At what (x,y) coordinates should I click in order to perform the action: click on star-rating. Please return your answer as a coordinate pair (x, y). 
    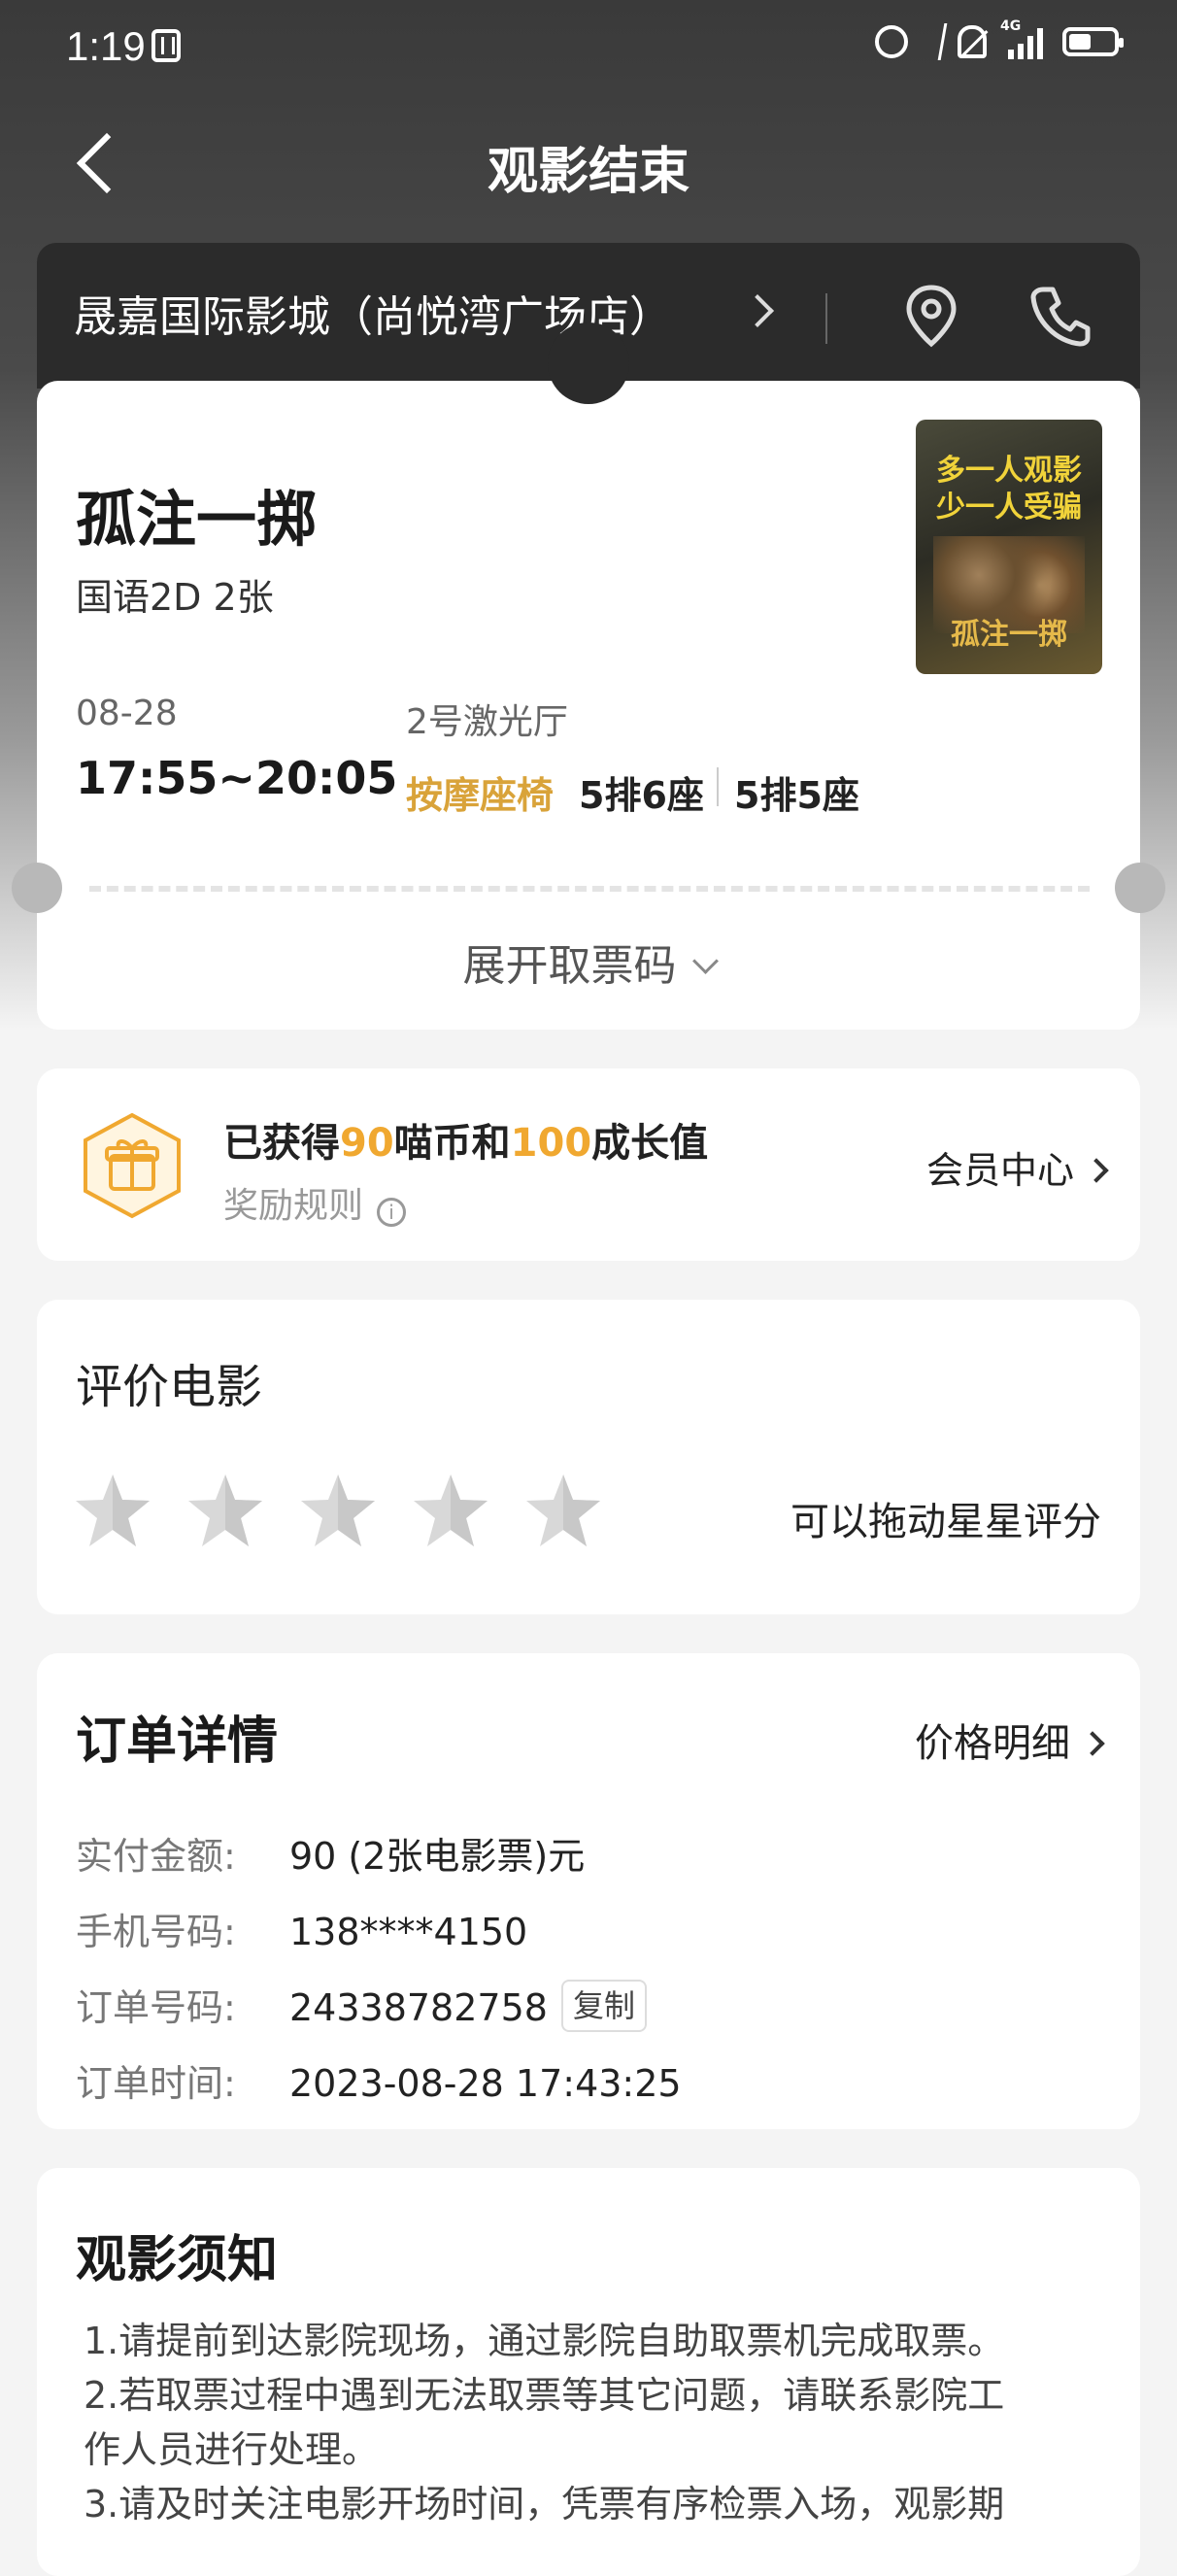
    Looking at the image, I should click on (338, 1511).